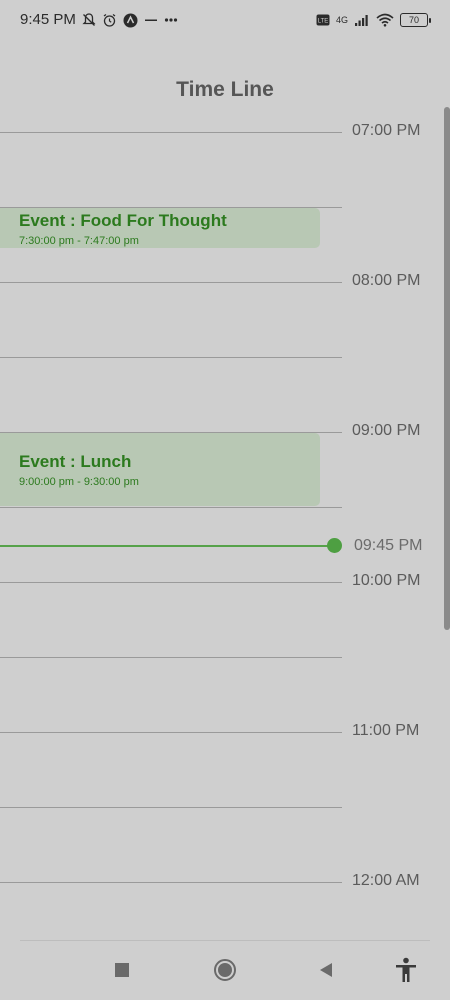 This screenshot has height=1000, width=450. I want to click on battery-icon: 70, so click(415, 20).